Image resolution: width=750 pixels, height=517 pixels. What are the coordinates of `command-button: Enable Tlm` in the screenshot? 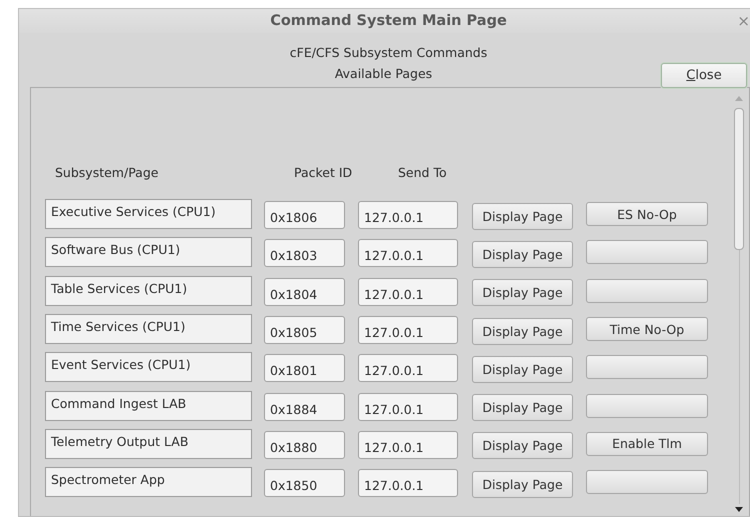 It's located at (647, 444).